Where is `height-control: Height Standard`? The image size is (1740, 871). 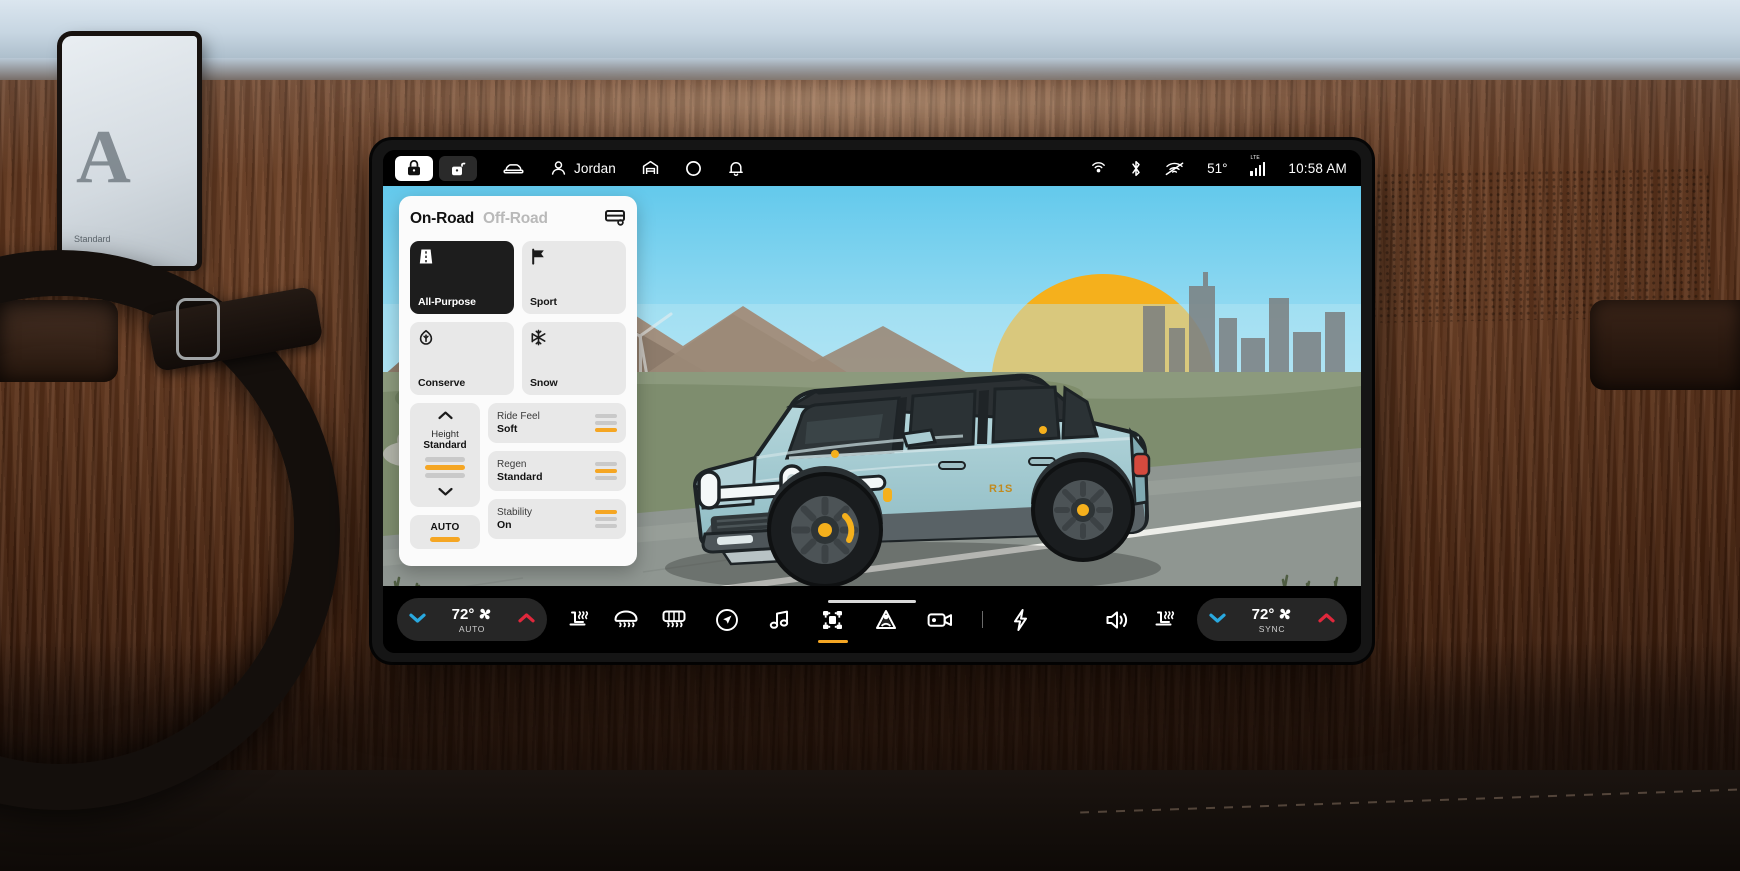
height-control: Height Standard is located at coordinates (445, 455).